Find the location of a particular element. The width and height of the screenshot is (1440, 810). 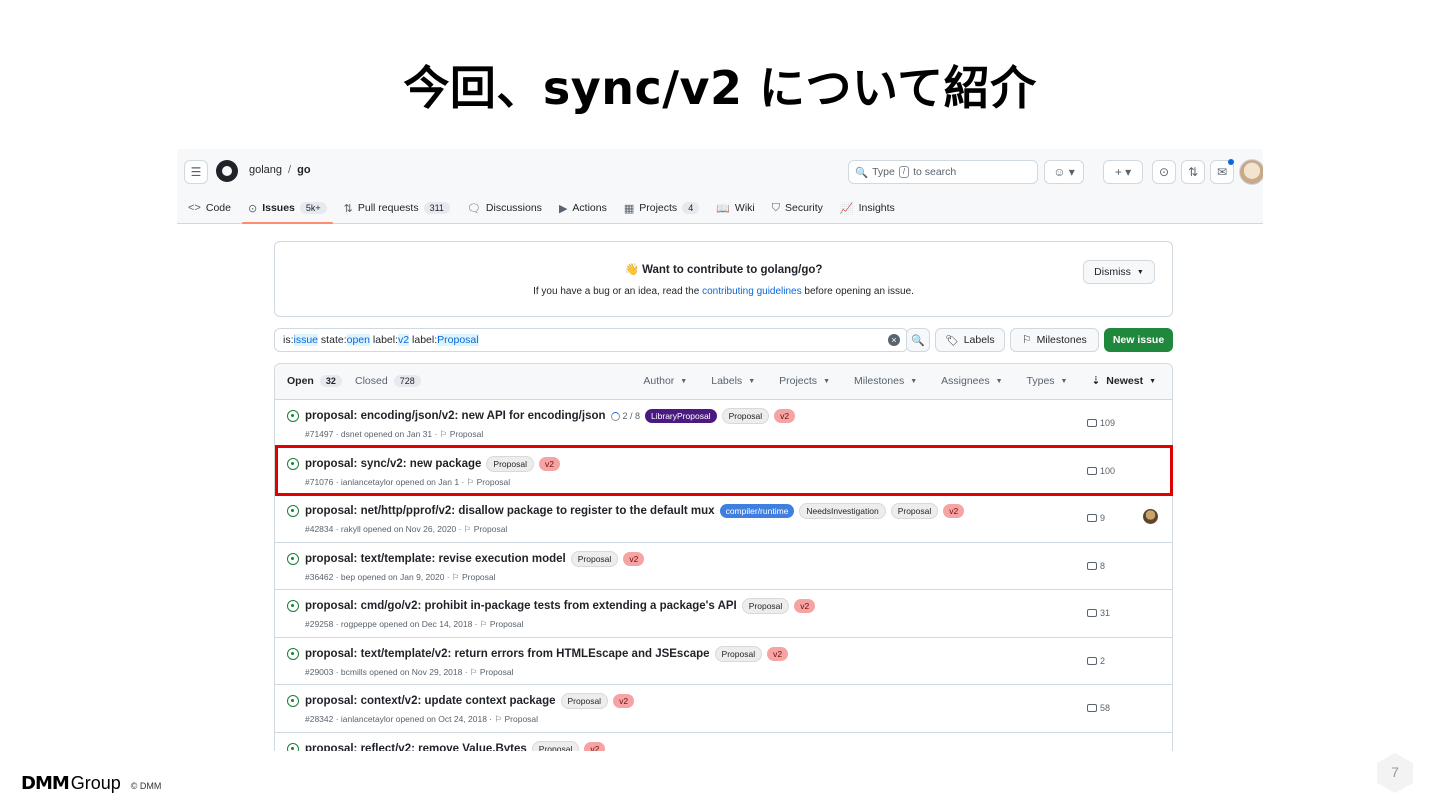

comment-count: 9 is located at coordinates (1096, 518).